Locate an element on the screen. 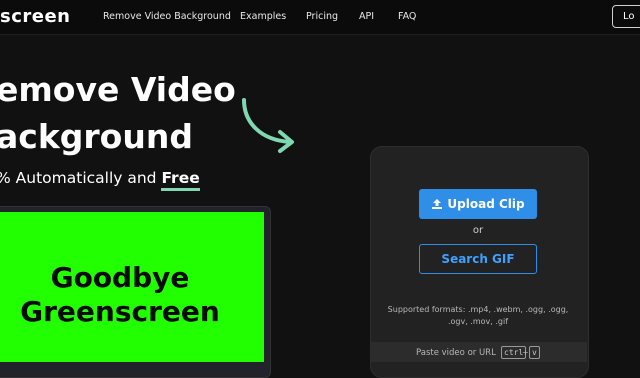 This screenshot has width=640, height=378. hero-subtitle-text: % Automatically and is located at coordinates (81, 178).